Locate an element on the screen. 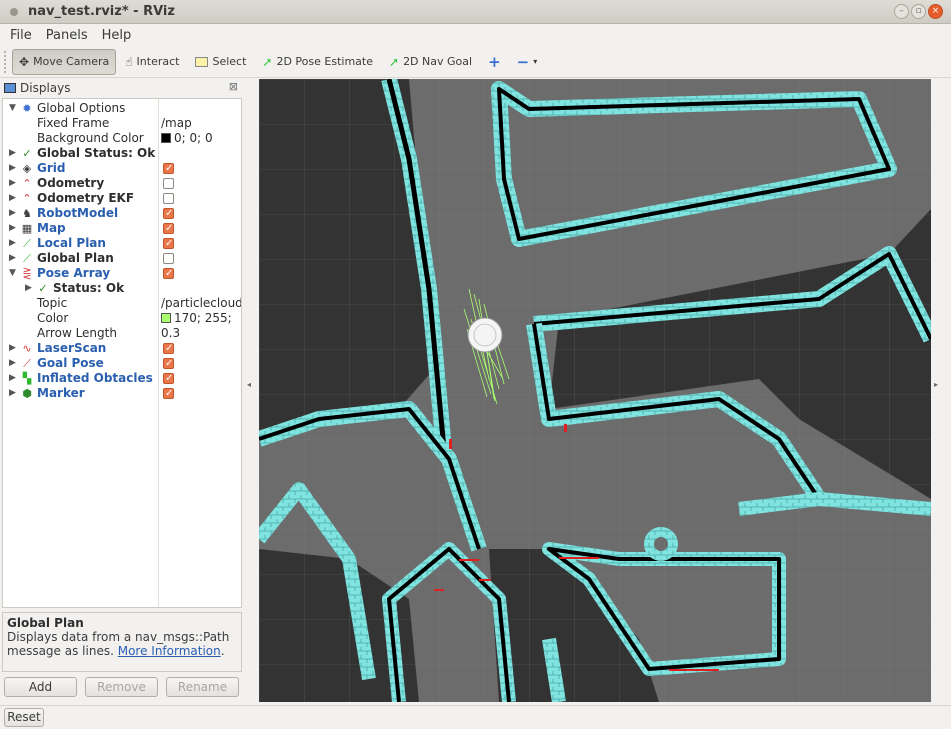 This screenshot has height=729, width=951. tree-label: Global Plan is located at coordinates (75, 258).